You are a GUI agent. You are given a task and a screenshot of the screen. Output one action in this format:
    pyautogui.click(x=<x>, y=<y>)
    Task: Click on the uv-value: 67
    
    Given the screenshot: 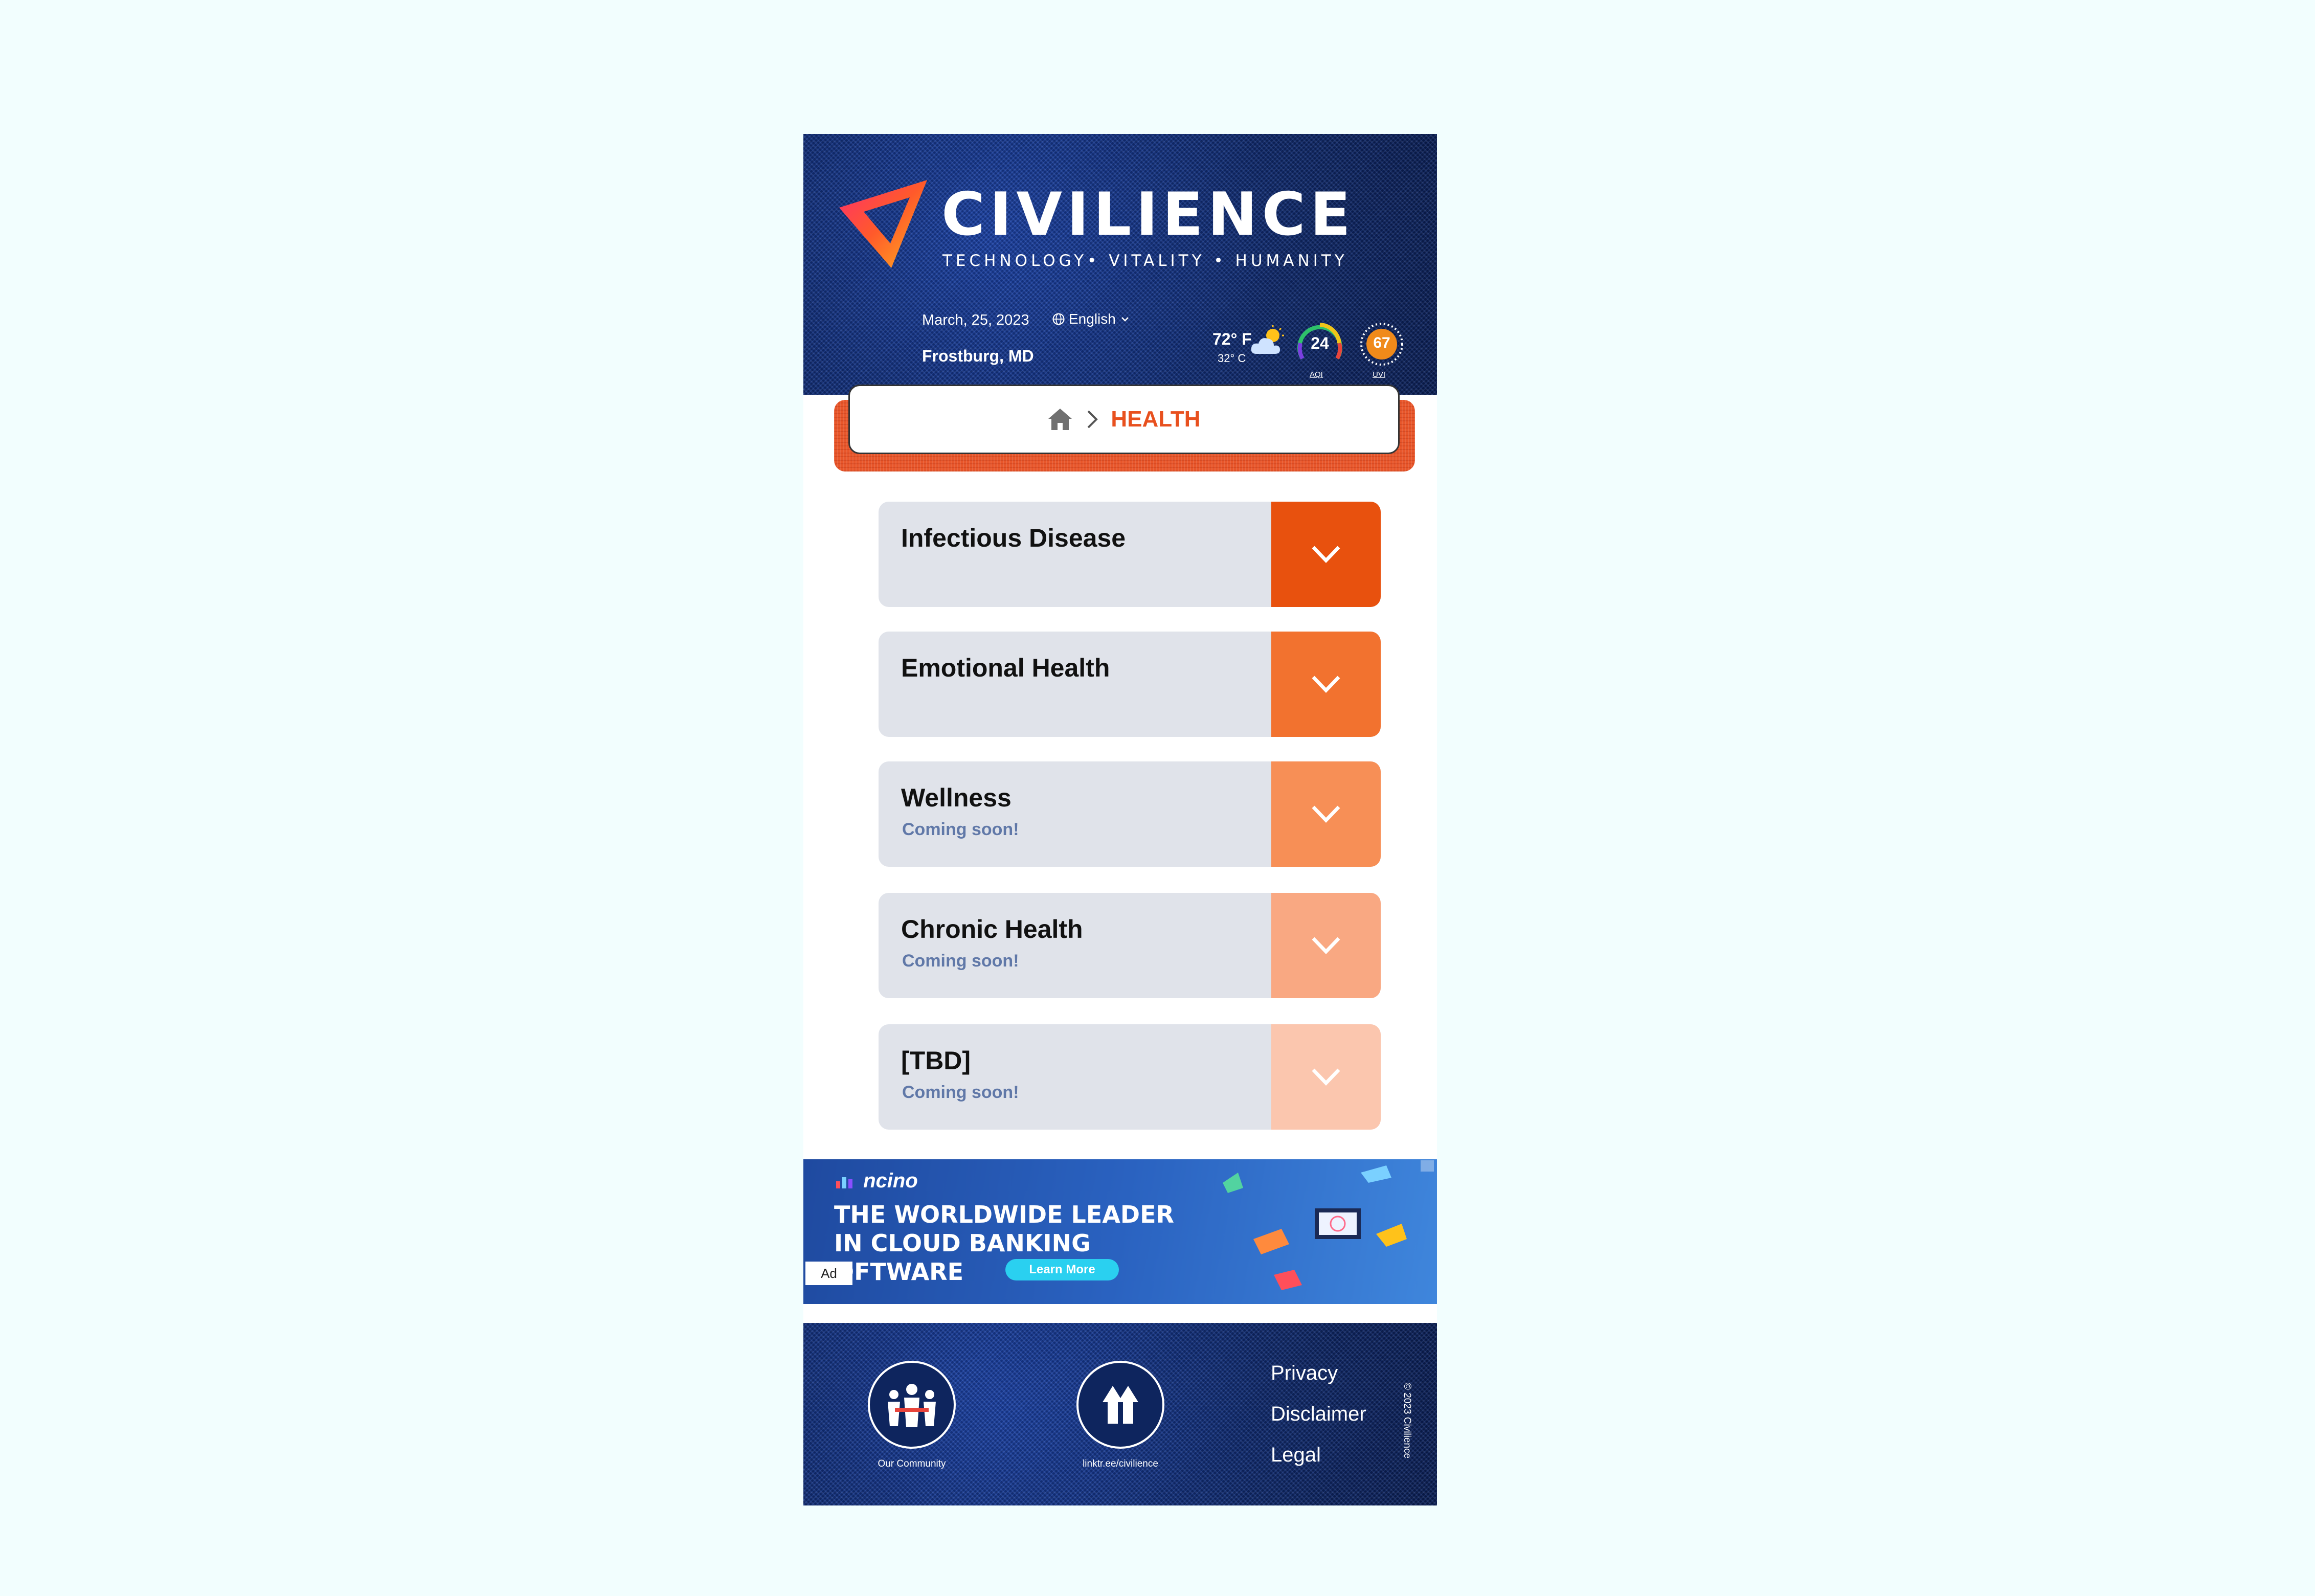 What is the action you would take?
    pyautogui.click(x=1381, y=343)
    